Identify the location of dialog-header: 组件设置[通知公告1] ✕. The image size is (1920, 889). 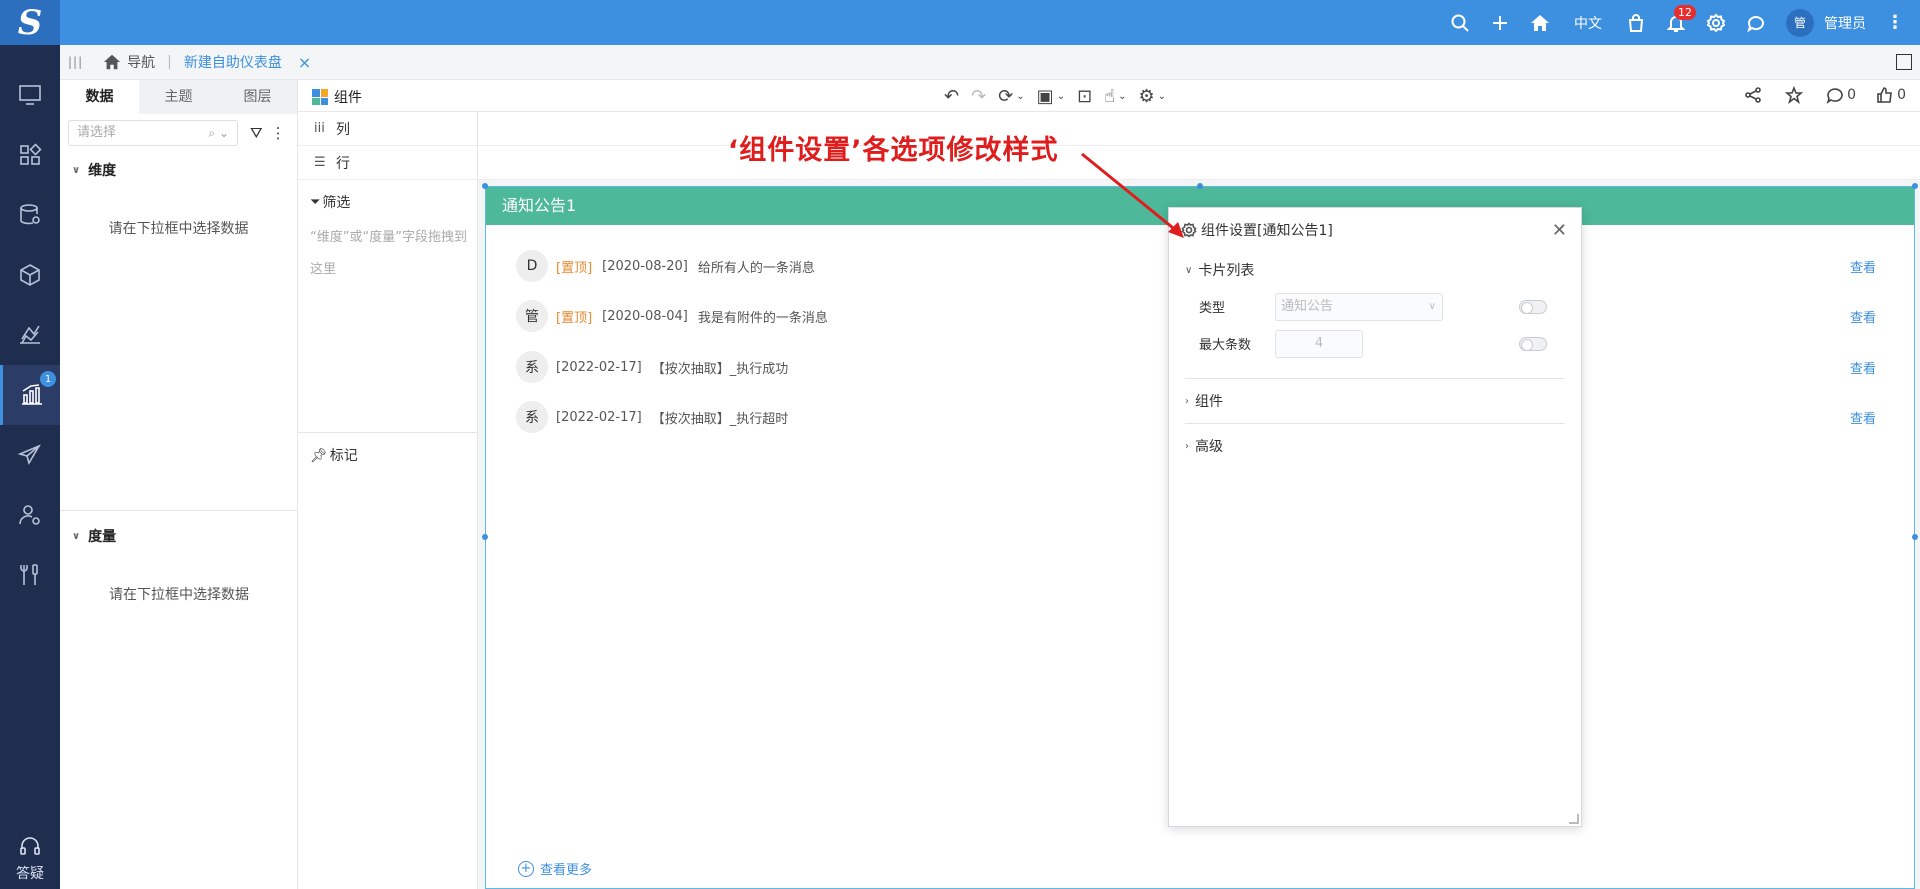
(1375, 230).